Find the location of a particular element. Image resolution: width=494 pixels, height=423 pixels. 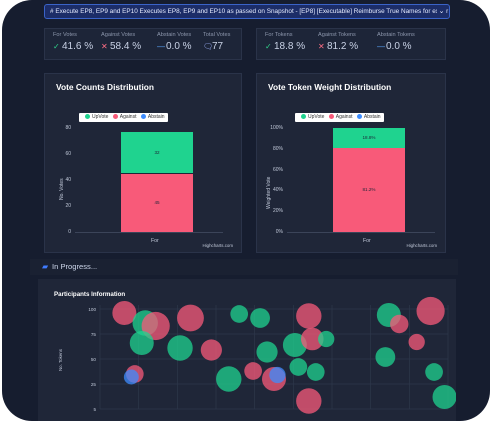

y-tick-label: 20% is located at coordinates (277, 211).